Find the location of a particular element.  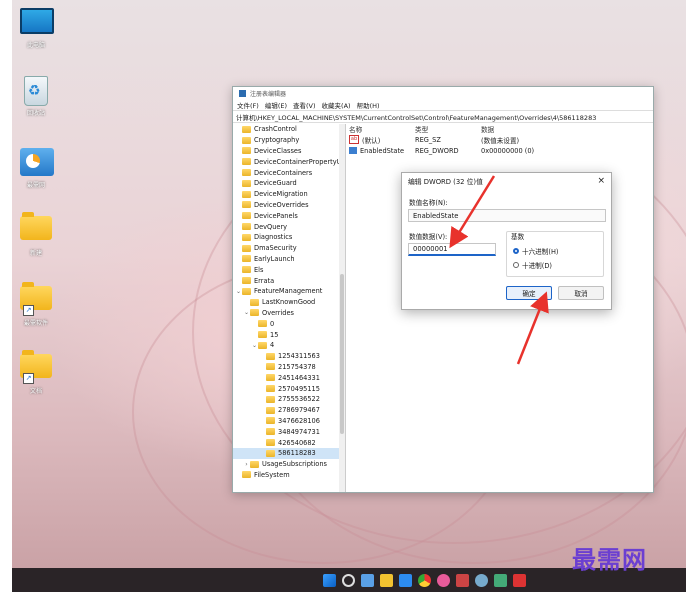

tree-item-label: DeviceClasses is located at coordinates (278, 150).